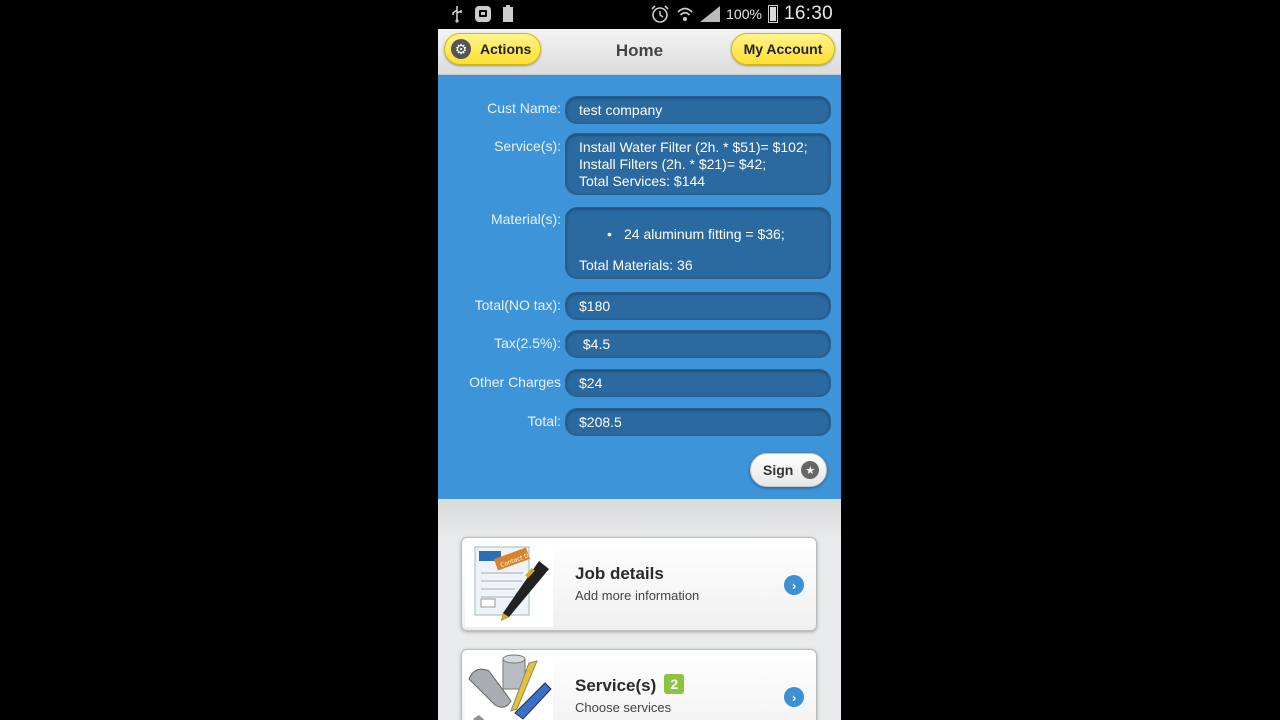  I want to click on services-total: Total Services: $144, so click(642, 181).